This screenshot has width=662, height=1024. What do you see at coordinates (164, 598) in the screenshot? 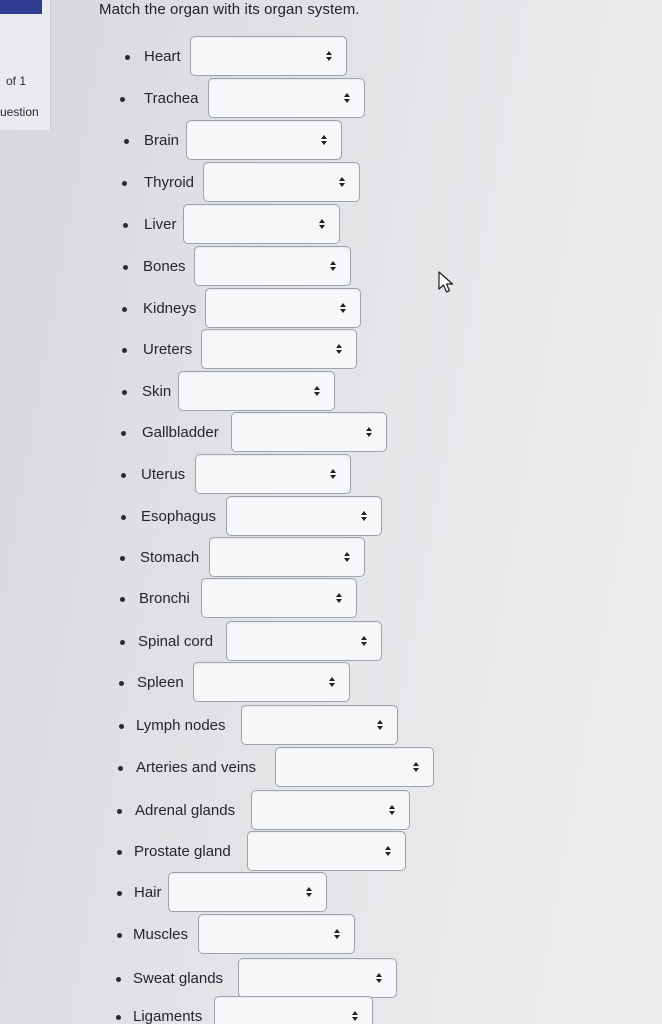
I see `organ-label: Bronchi` at bounding box center [164, 598].